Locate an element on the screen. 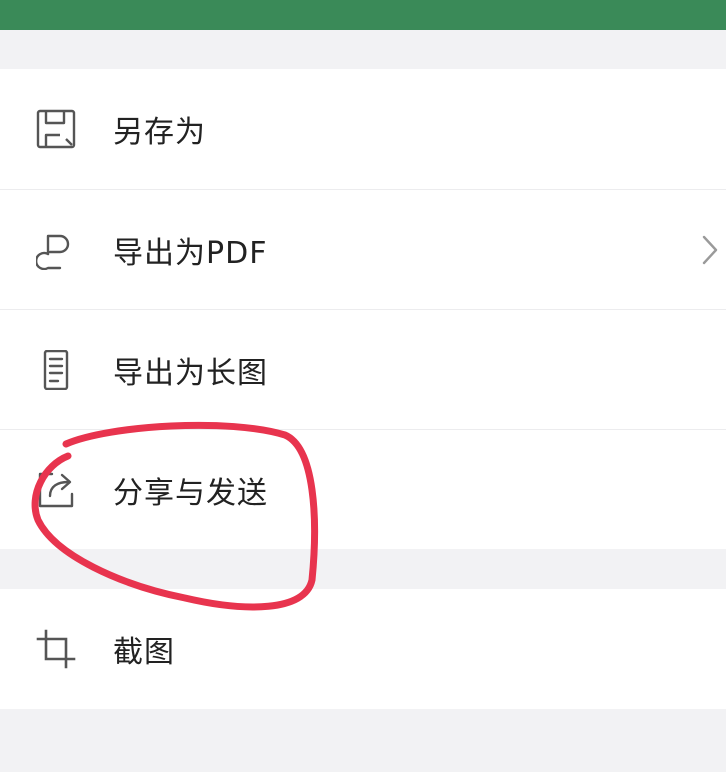 The width and height of the screenshot is (726, 772). menu-item-label: 截图 is located at coordinates (144, 652).